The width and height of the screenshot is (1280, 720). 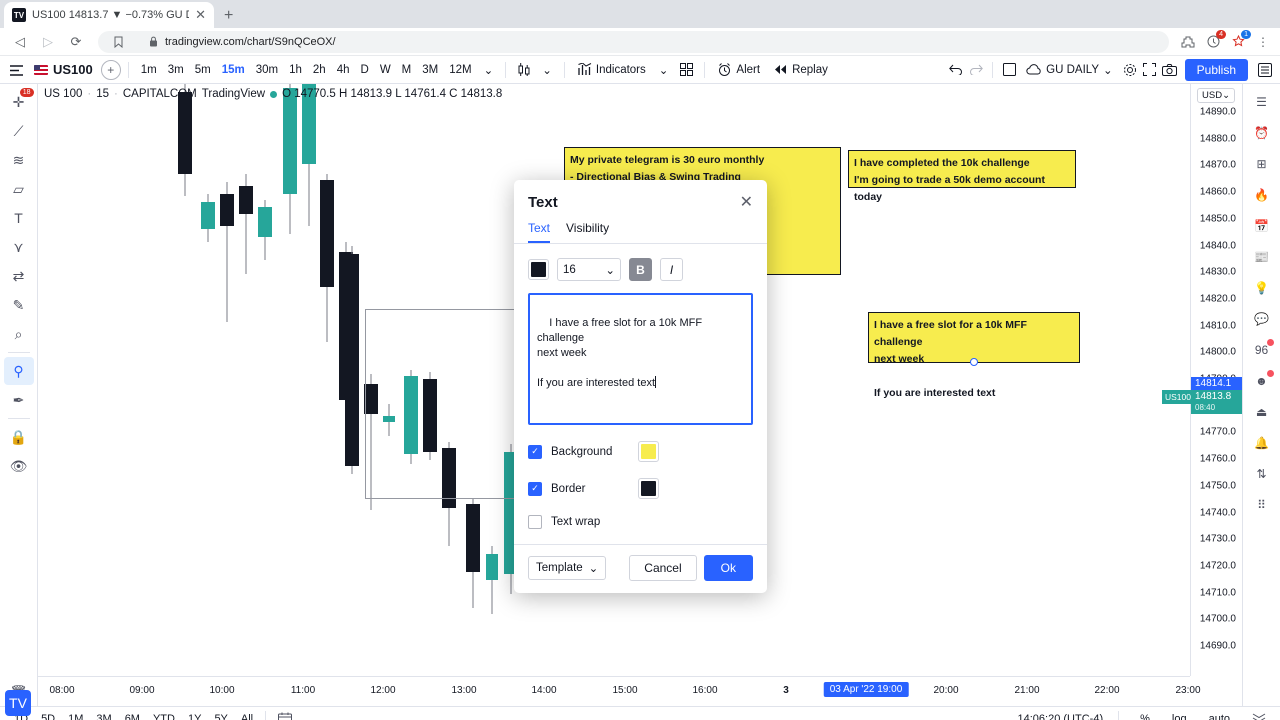 I want to click on public-chat-icon: 96, so click(x=1262, y=350).